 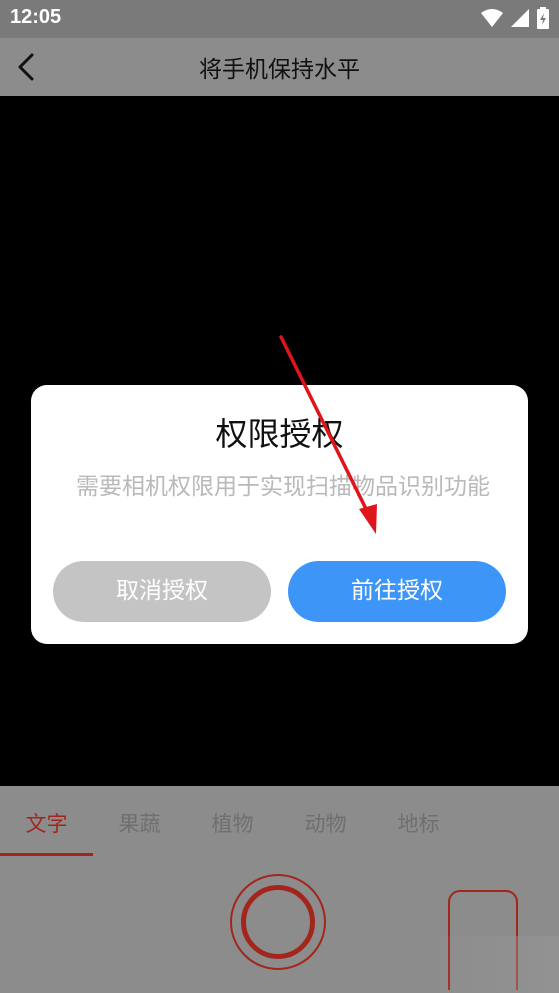 I want to click on tab-fruits-vegetables: 果蔬, so click(x=139, y=823).